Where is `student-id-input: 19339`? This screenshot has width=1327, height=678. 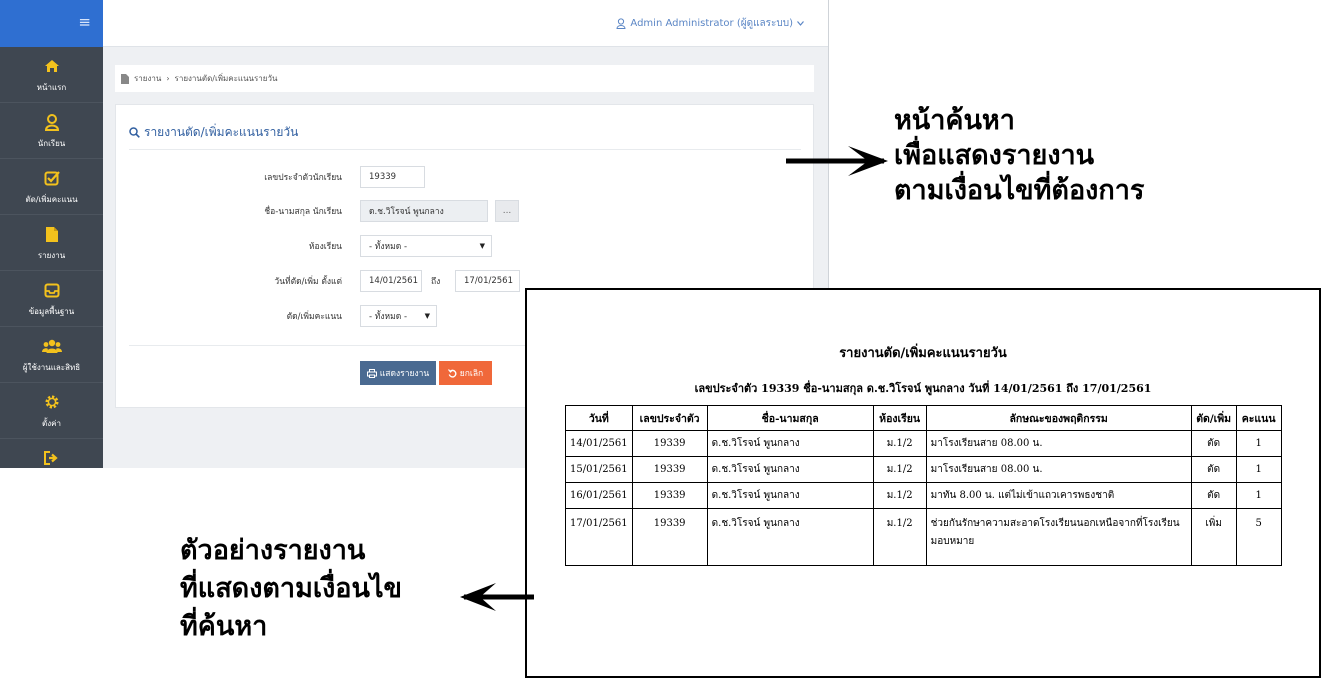 student-id-input: 19339 is located at coordinates (392, 177).